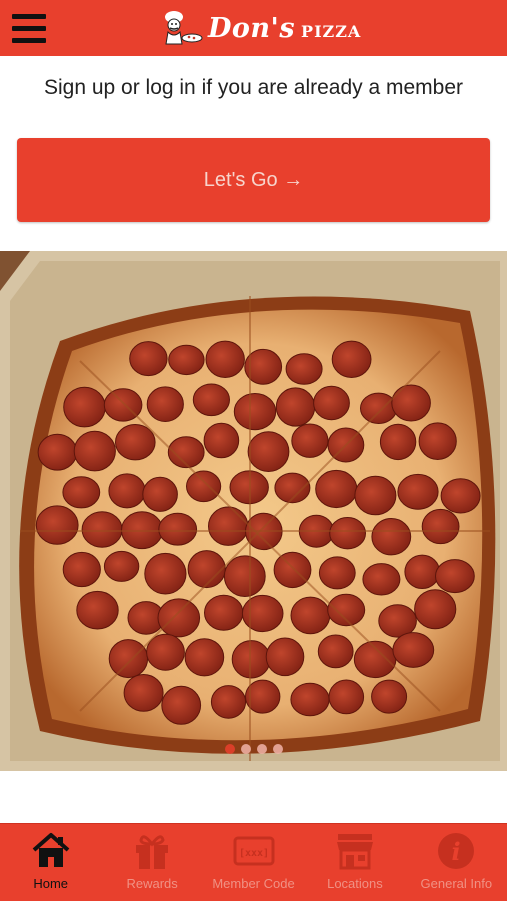  I want to click on tab-general-info: i General Info, so click(456, 862).